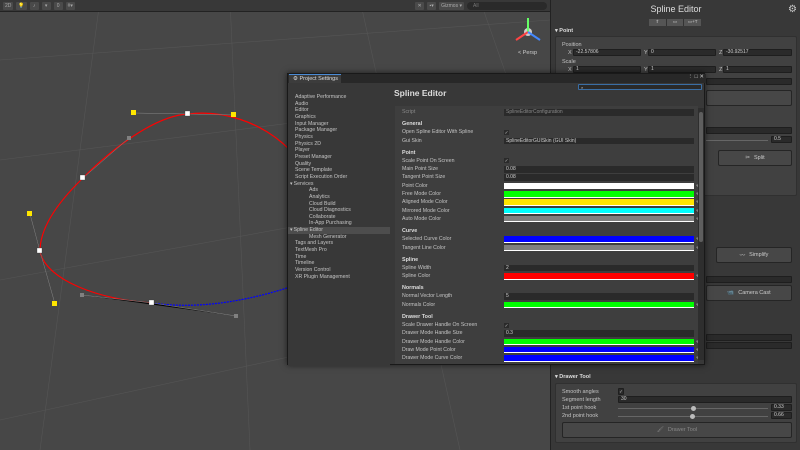 Image resolution: width=800 pixels, height=450 pixels. Describe the element at coordinates (749, 81) in the screenshot. I see `mode-dropdown` at that location.